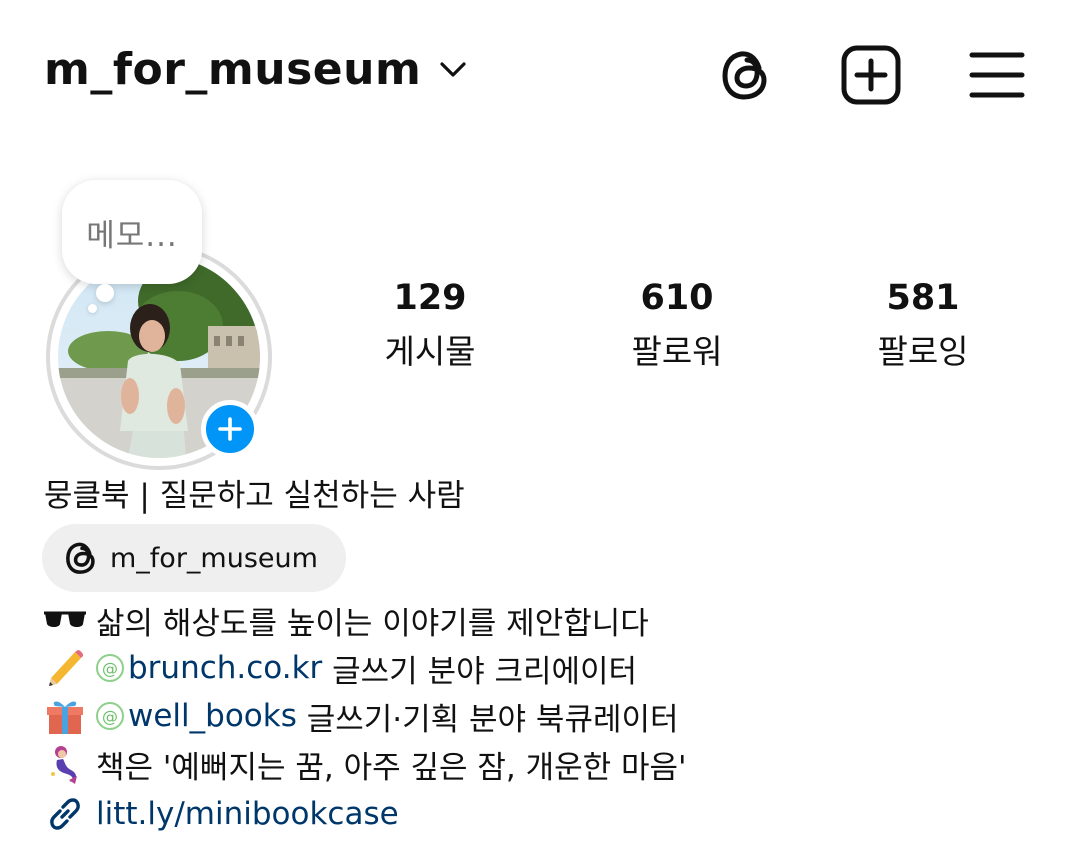  Describe the element at coordinates (480, 671) in the screenshot. I see `bio-text: 글쓰기 분야 크리에이터` at that location.